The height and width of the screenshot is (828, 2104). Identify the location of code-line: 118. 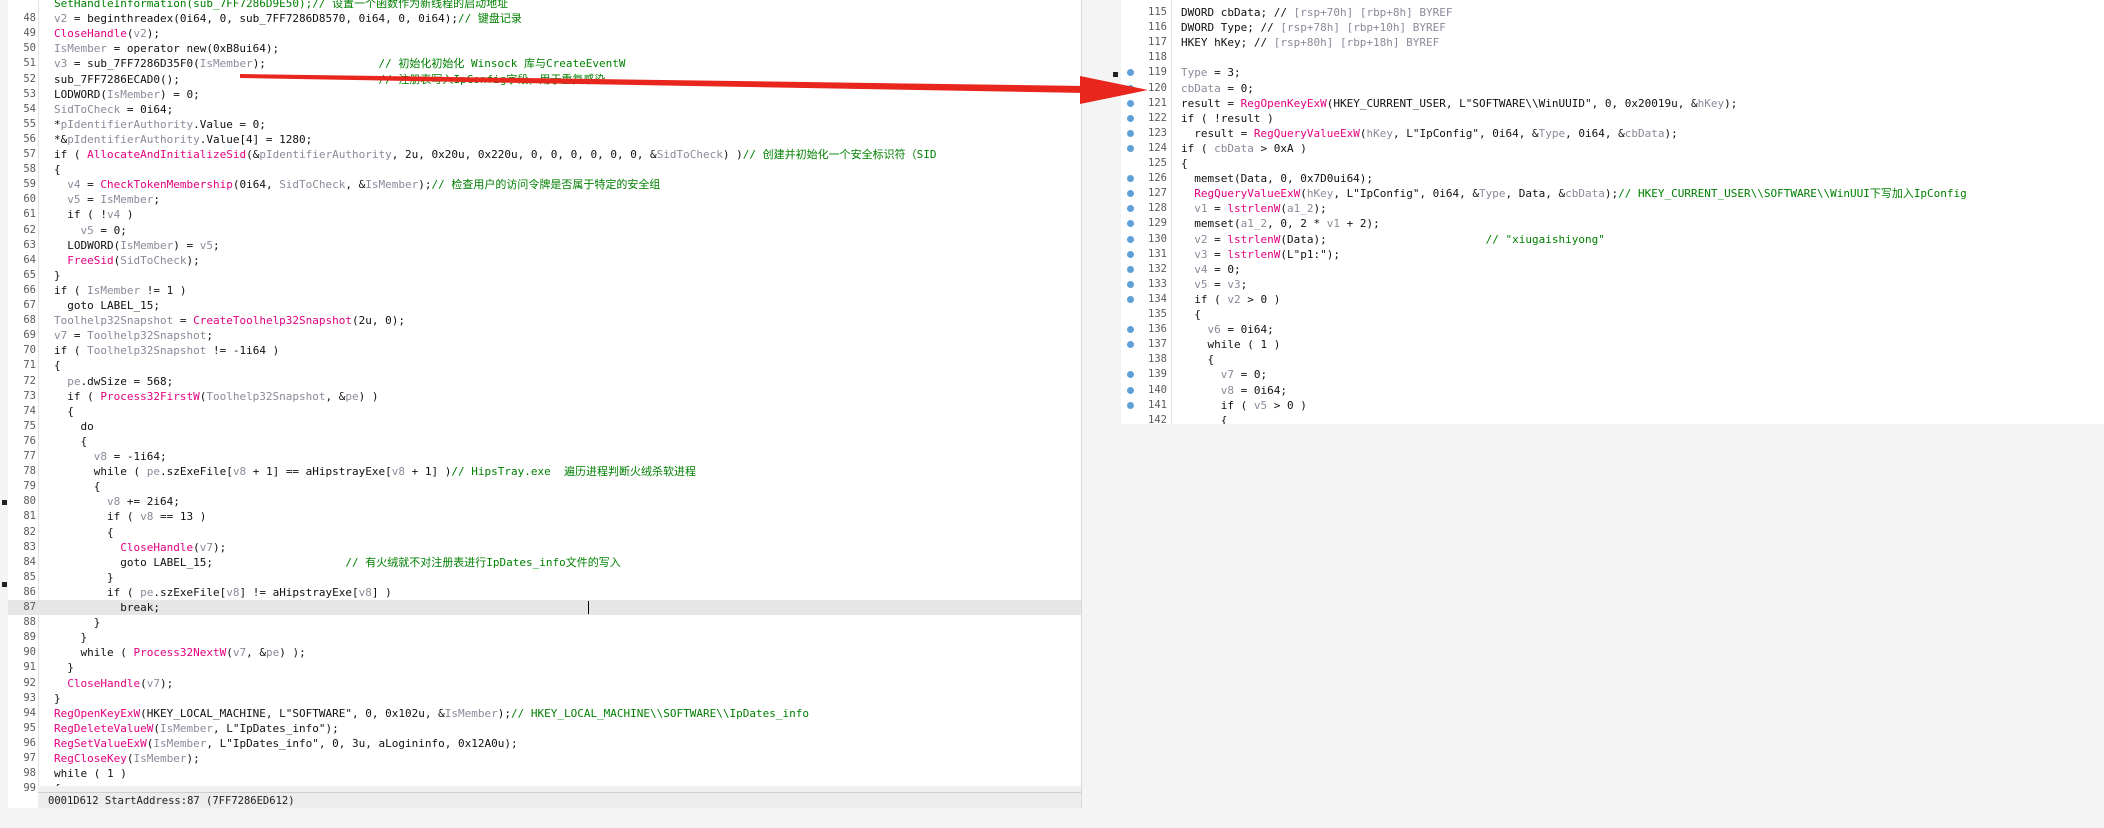
(1612, 57).